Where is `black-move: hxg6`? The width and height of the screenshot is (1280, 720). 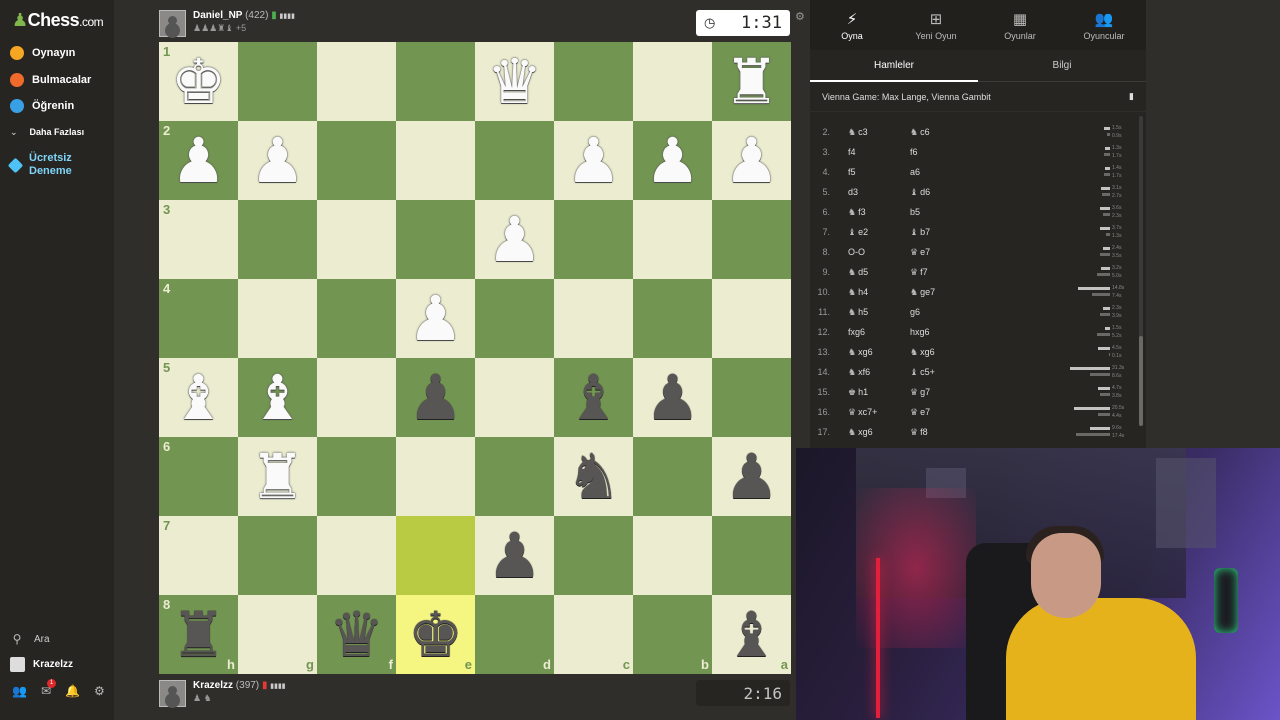
black-move: hxg6 is located at coordinates (940, 332).